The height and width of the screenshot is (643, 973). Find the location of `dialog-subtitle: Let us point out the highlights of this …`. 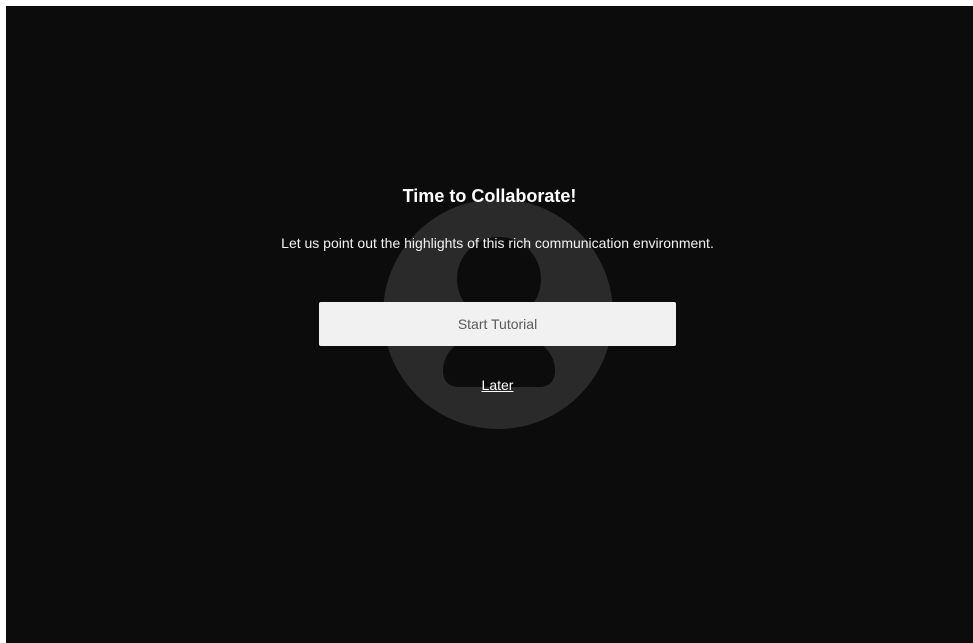

dialog-subtitle: Let us point out the highlights of this … is located at coordinates (497, 243).